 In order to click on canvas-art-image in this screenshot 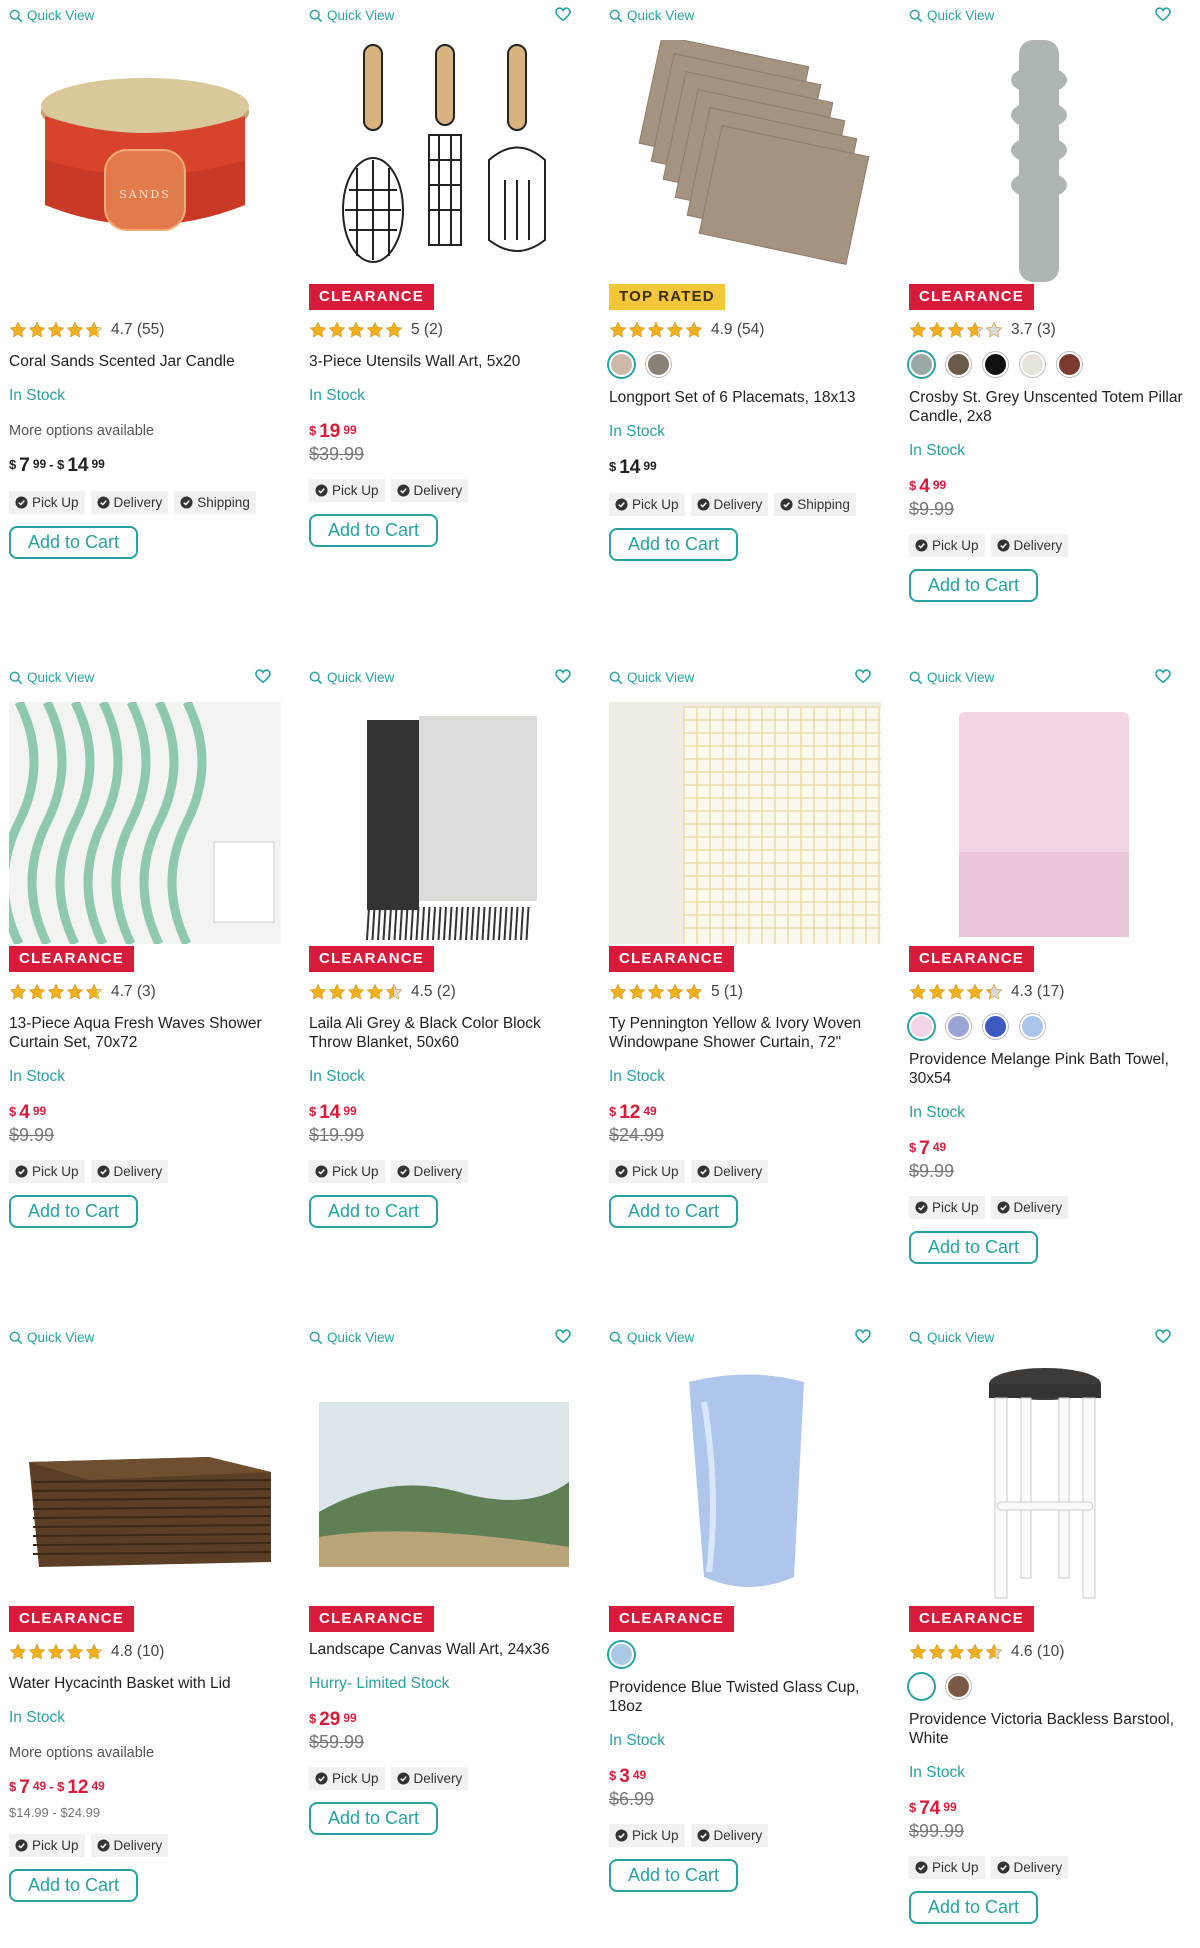, I will do `click(445, 1483)`.